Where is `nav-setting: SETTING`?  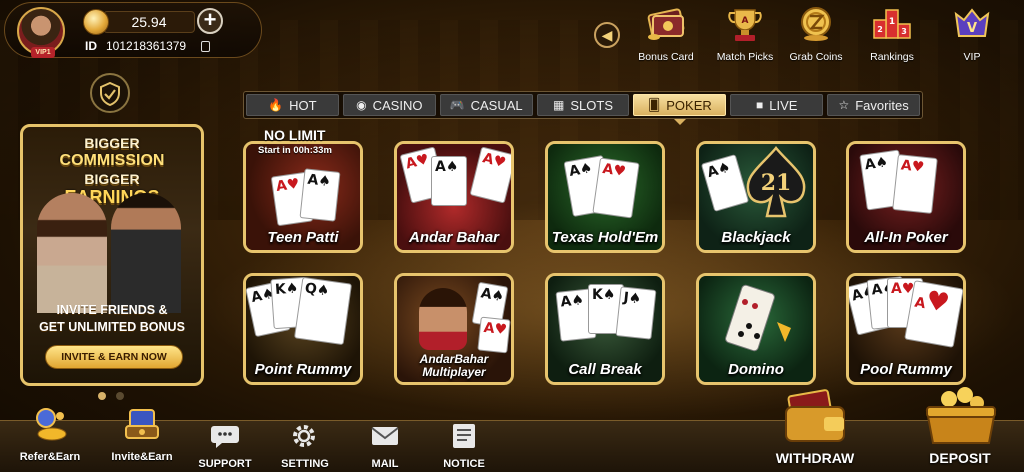 nav-setting: SETTING is located at coordinates (305, 437).